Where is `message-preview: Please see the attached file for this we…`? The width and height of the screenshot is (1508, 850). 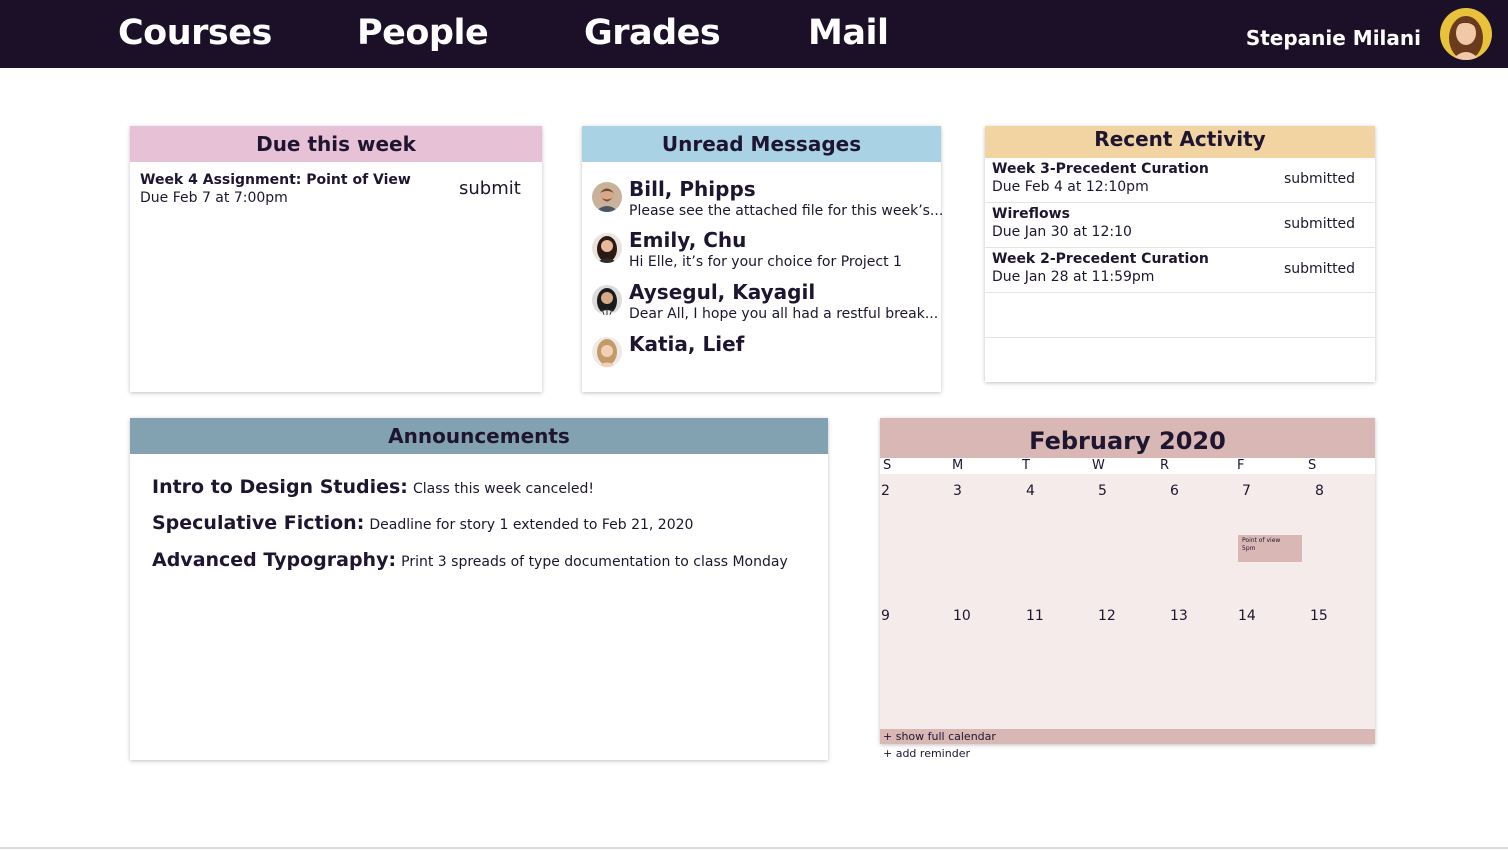
message-preview: Please see the attached file for this we… is located at coordinates (786, 211).